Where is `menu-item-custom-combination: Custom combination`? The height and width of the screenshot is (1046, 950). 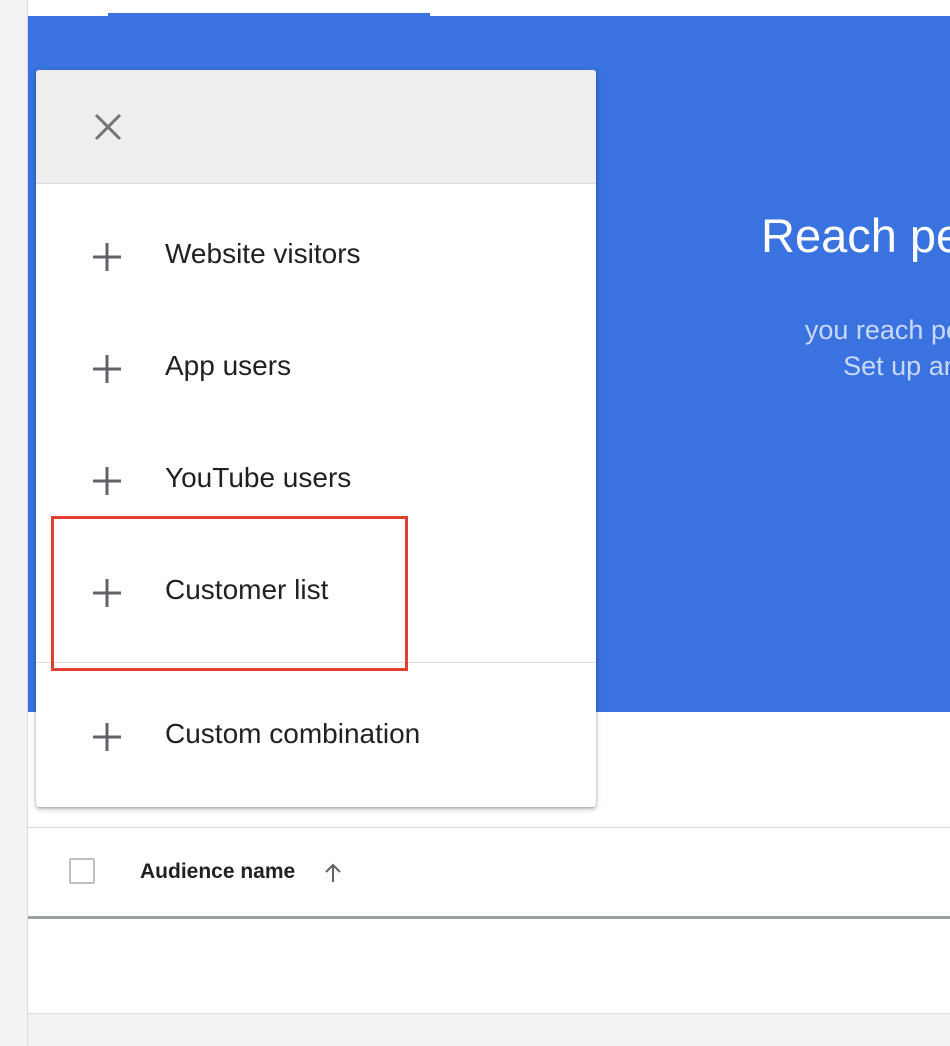
menu-item-custom-combination: Custom combination is located at coordinates (316, 736).